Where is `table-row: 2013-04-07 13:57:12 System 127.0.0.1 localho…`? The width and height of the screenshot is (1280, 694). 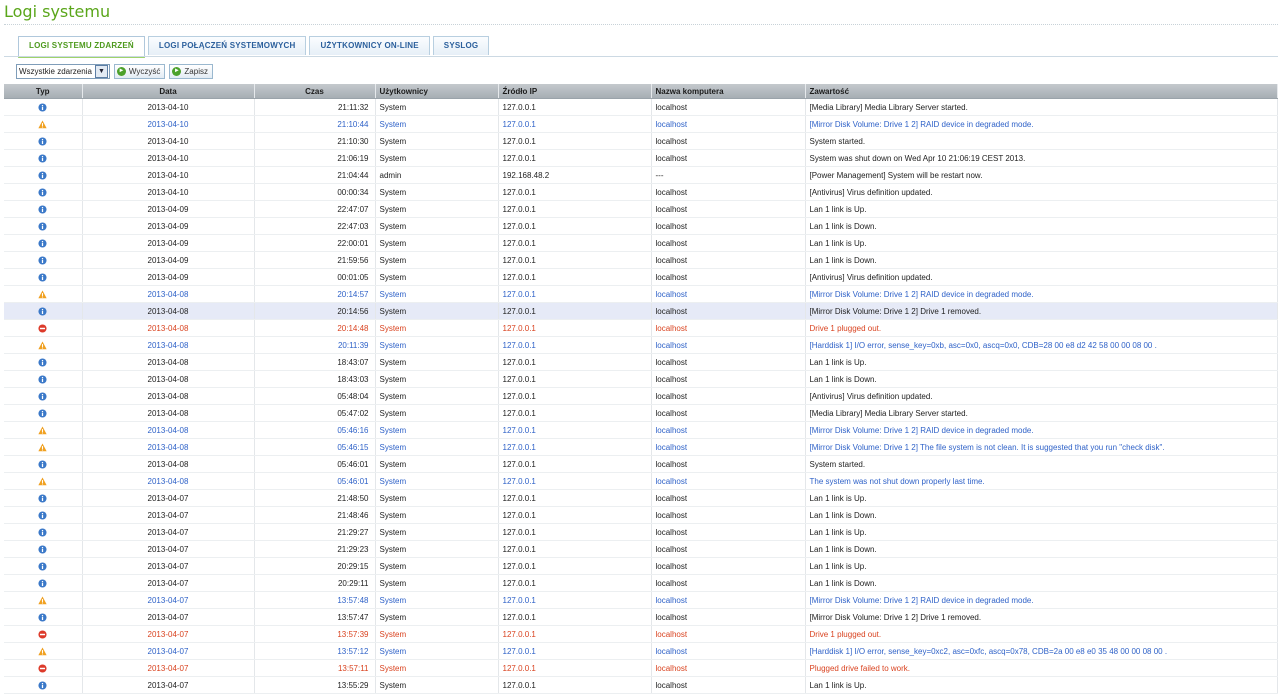 table-row: 2013-04-07 13:57:12 System 127.0.0.1 localho… is located at coordinates (641, 651).